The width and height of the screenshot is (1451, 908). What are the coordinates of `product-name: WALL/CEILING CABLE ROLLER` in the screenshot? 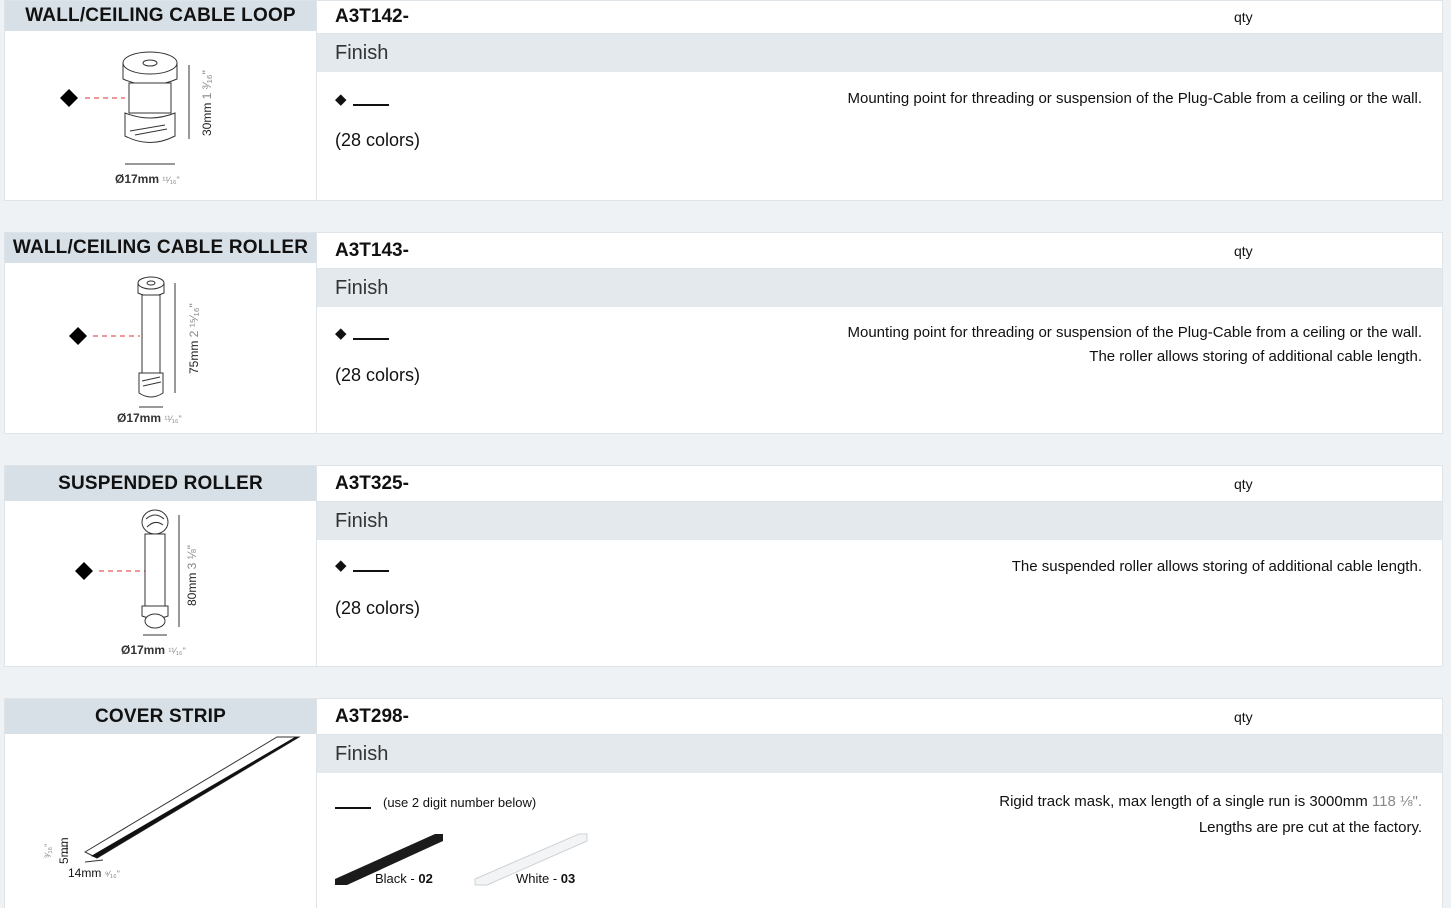 It's located at (160, 248).